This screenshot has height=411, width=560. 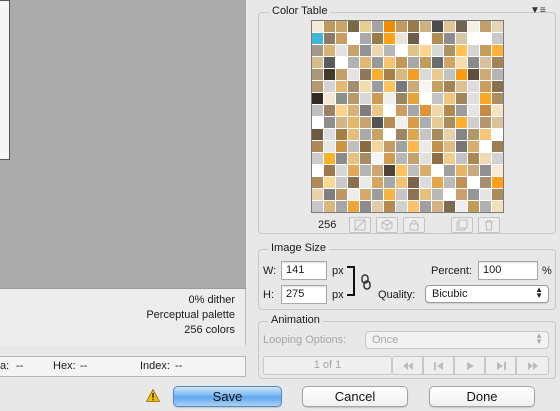 I want to click on play-button, so click(x=469, y=365).